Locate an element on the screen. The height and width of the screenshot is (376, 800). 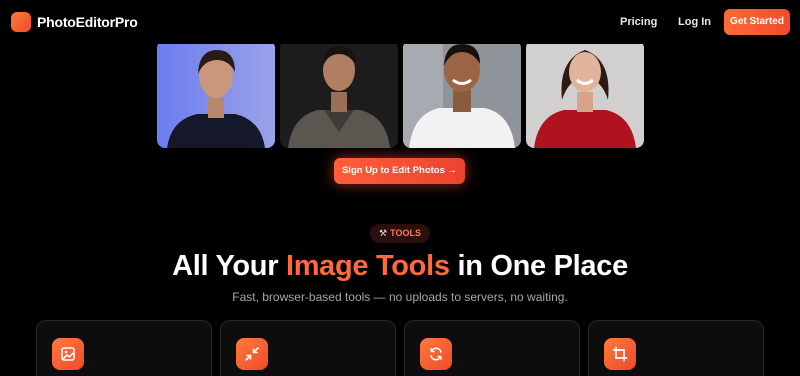
compress-icon is located at coordinates (252, 354).